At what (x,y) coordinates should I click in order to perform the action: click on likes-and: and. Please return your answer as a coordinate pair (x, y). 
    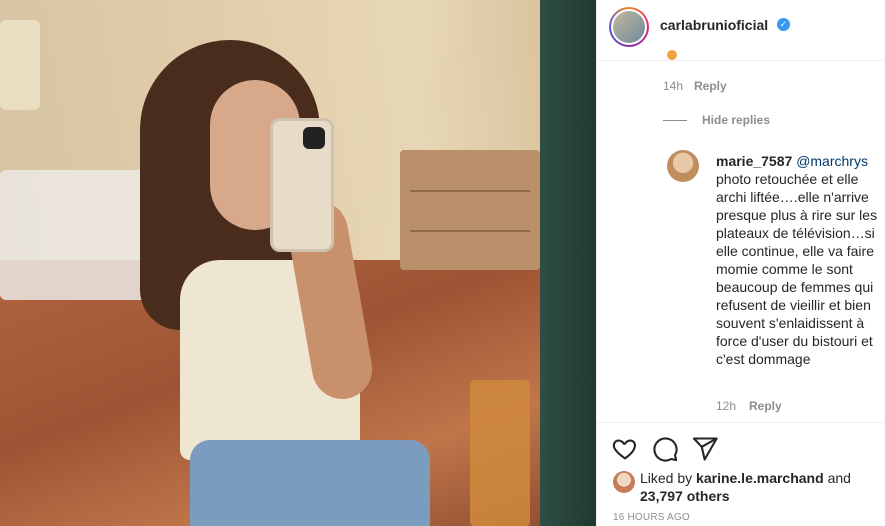
    Looking at the image, I should click on (839, 478).